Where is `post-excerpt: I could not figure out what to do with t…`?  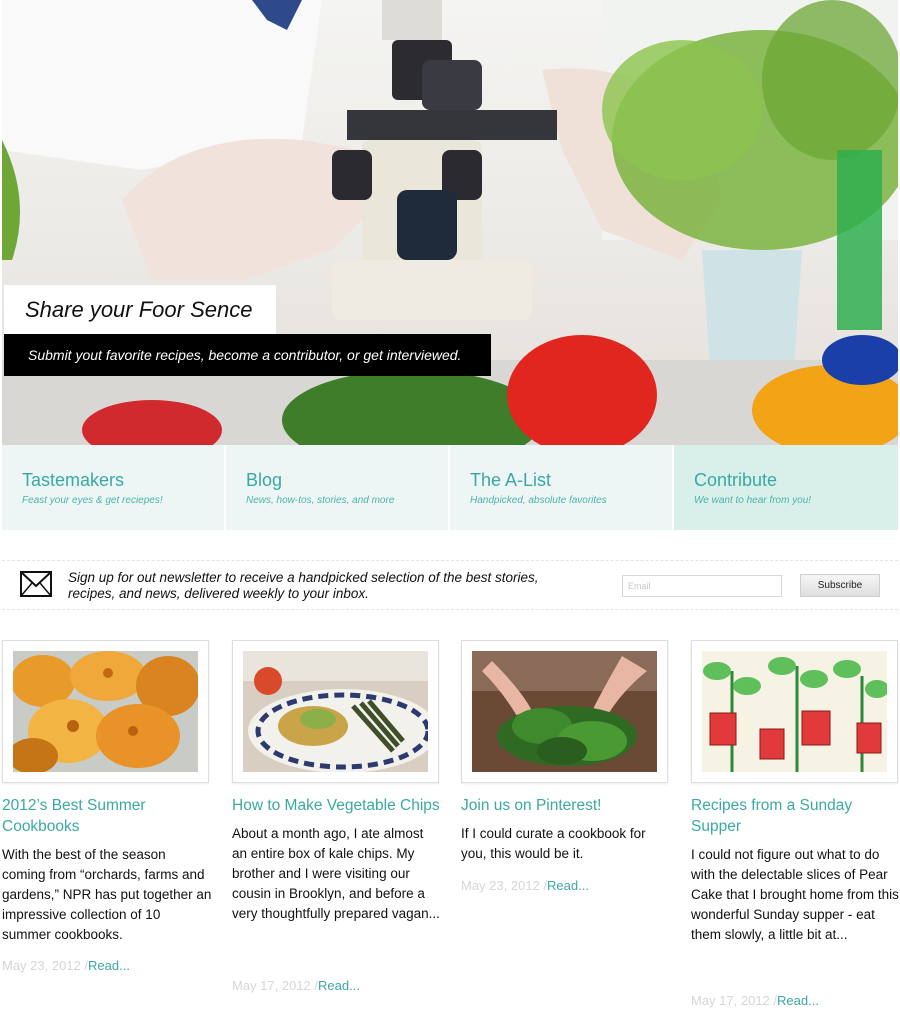 post-excerpt: I could not figure out what to do with t… is located at coordinates (795, 894).